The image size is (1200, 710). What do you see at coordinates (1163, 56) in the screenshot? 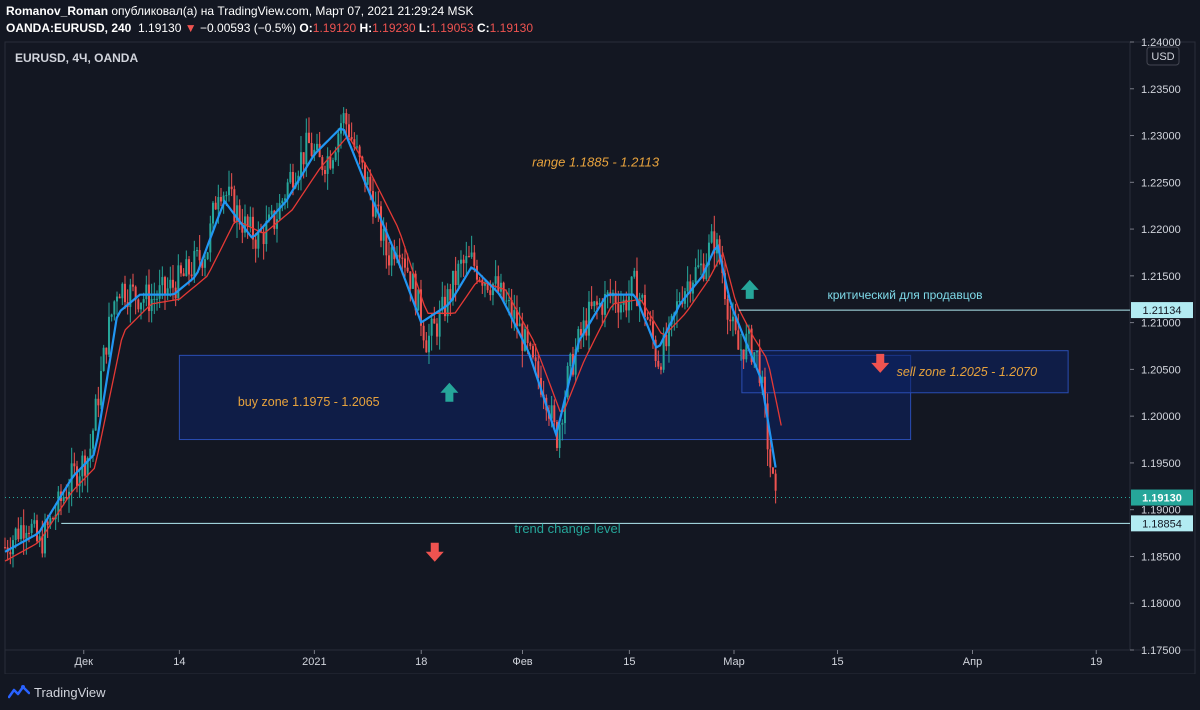
I see `currency-button: USD` at bounding box center [1163, 56].